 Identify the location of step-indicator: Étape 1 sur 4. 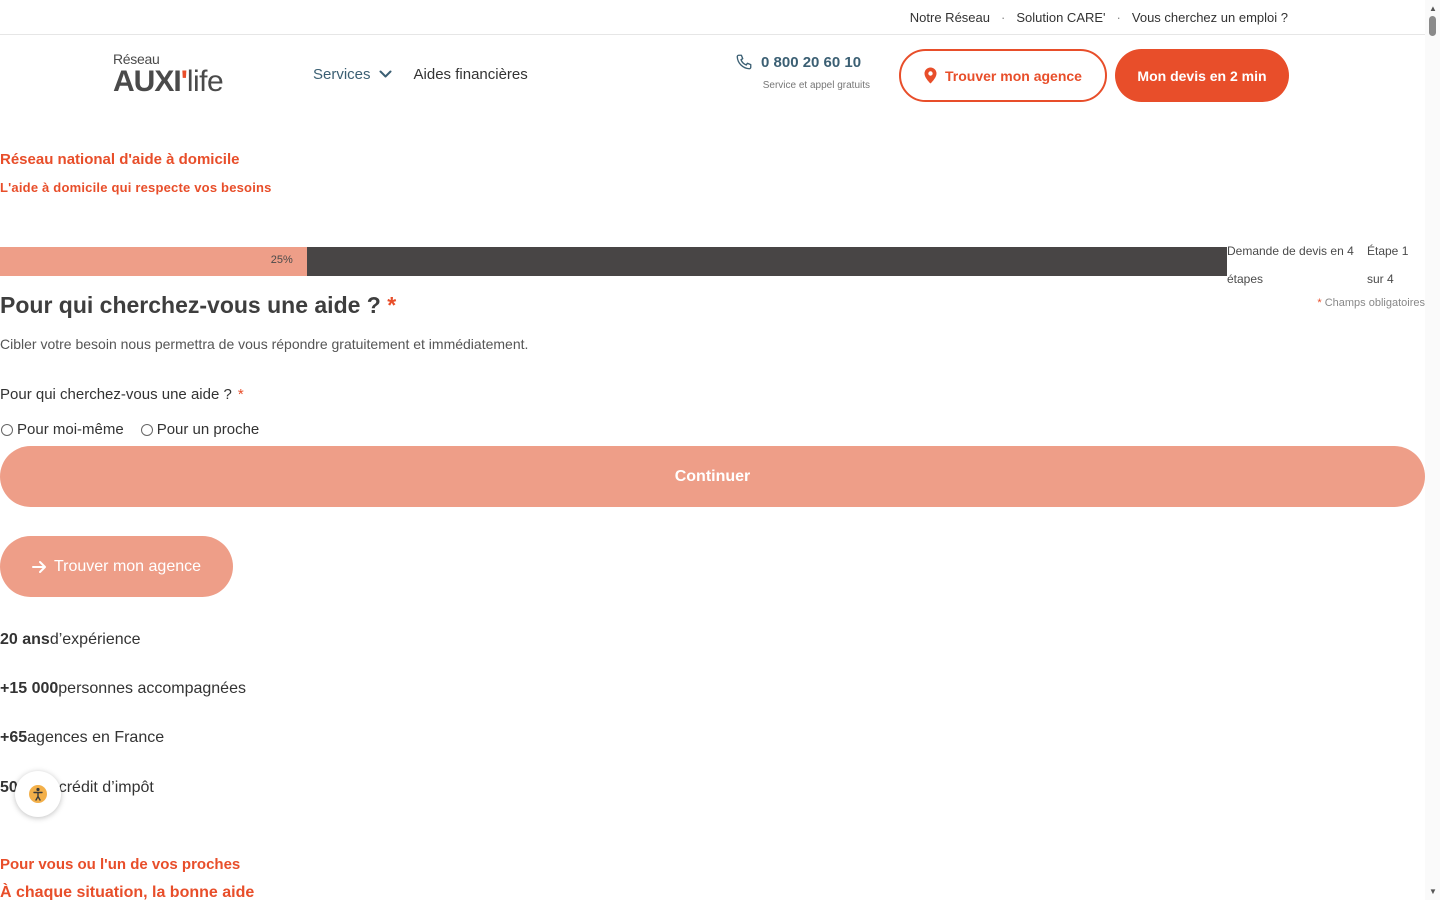
(1388, 265).